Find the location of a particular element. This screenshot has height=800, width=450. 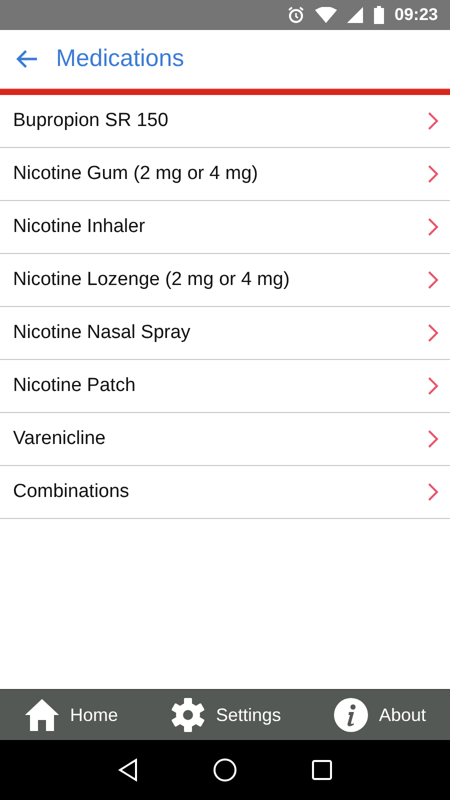

status-time: 09:23 is located at coordinates (416, 15).